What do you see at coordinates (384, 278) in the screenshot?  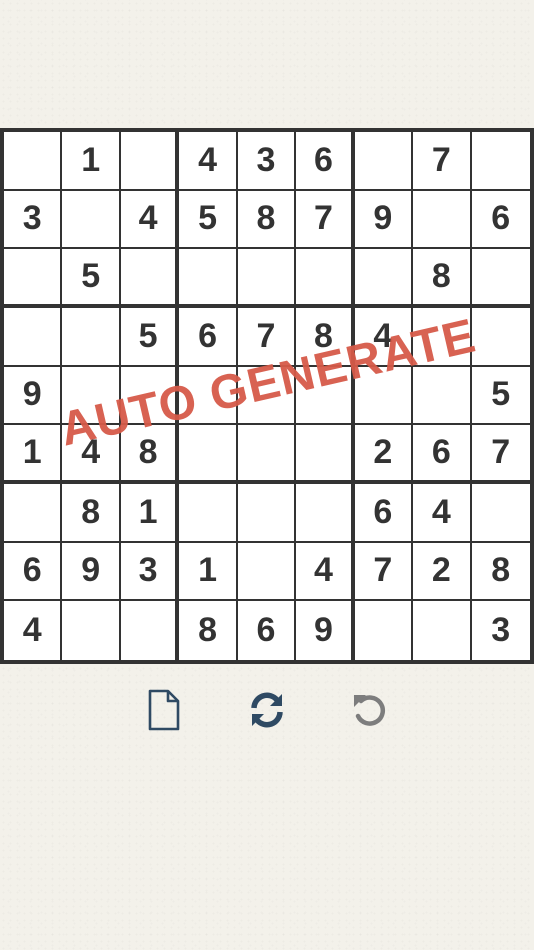 I see `sudoku-cell-r3c7` at bounding box center [384, 278].